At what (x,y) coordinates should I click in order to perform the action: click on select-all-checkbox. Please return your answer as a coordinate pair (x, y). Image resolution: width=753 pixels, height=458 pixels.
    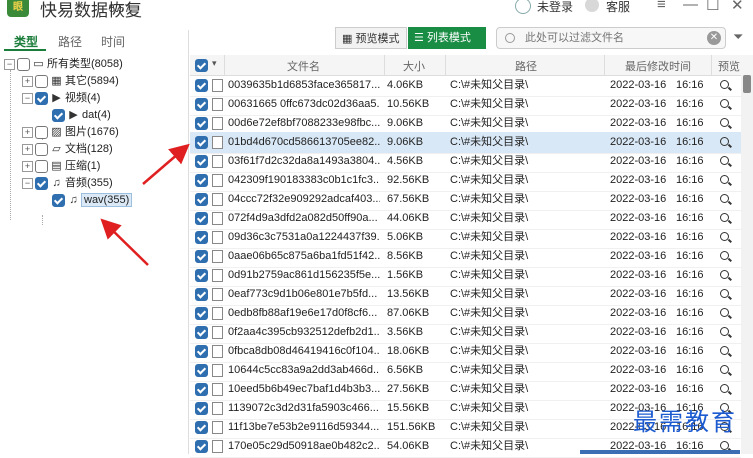
    Looking at the image, I should click on (201, 65).